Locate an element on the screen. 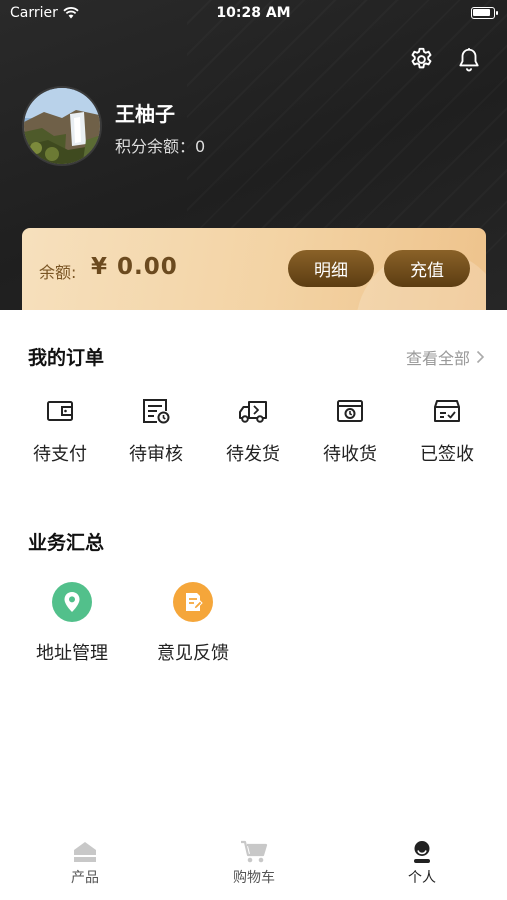 The height and width of the screenshot is (900, 507). feedback-edit-icon is located at coordinates (194, 602).